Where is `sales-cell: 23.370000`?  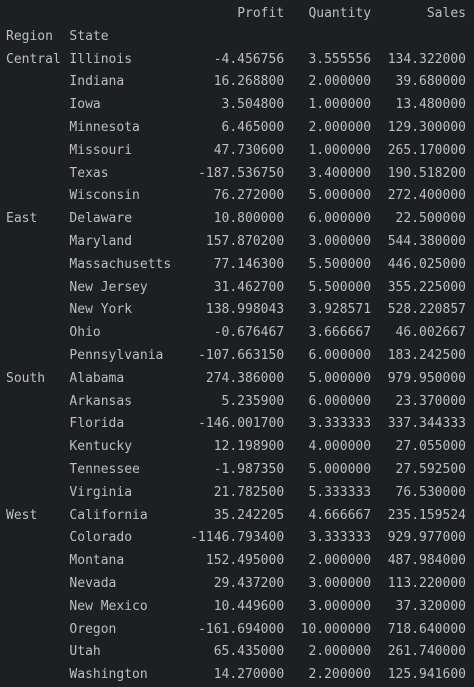 sales-cell: 23.370000 is located at coordinates (430, 401).